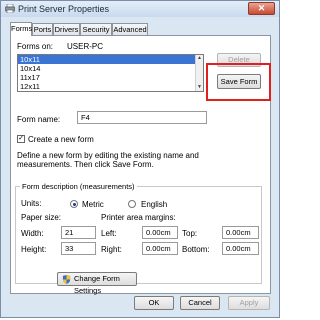 This screenshot has width=320, height=320. I want to click on change-form-settings-button: Change Form Settings, so click(97, 283).